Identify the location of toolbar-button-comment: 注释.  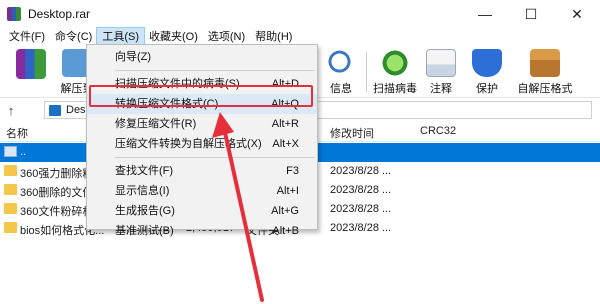
(441, 72).